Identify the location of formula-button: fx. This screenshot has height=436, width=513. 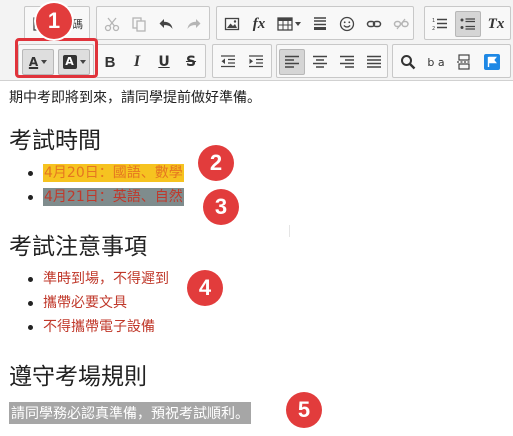
(259, 24).